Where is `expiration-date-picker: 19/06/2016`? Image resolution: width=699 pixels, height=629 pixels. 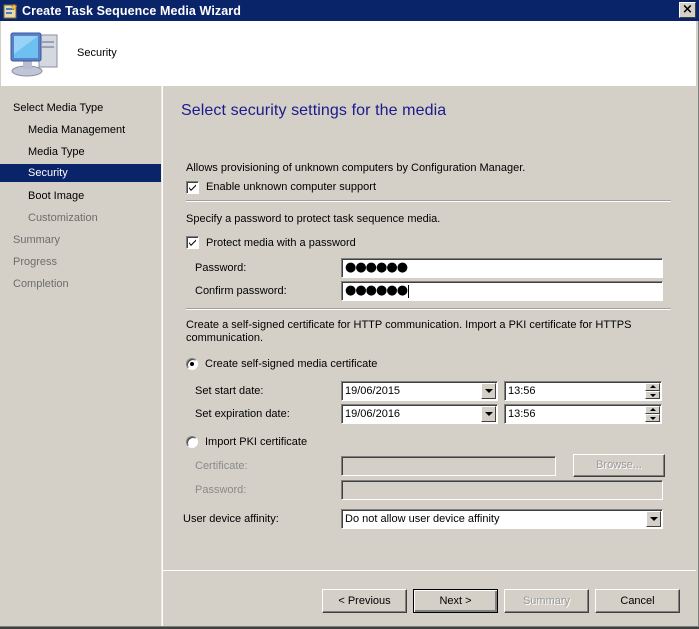
expiration-date-picker: 19/06/2016 is located at coordinates (419, 414).